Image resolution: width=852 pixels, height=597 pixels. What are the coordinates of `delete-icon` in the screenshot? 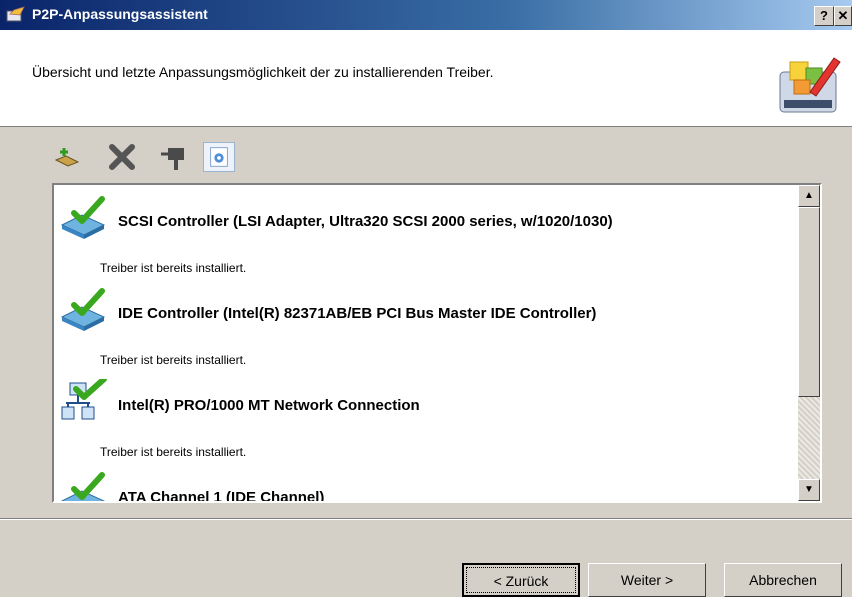 It's located at (122, 157).